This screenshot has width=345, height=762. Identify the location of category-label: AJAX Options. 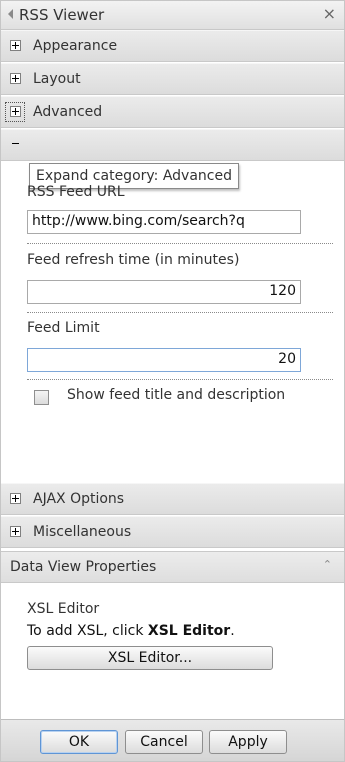
(79, 499).